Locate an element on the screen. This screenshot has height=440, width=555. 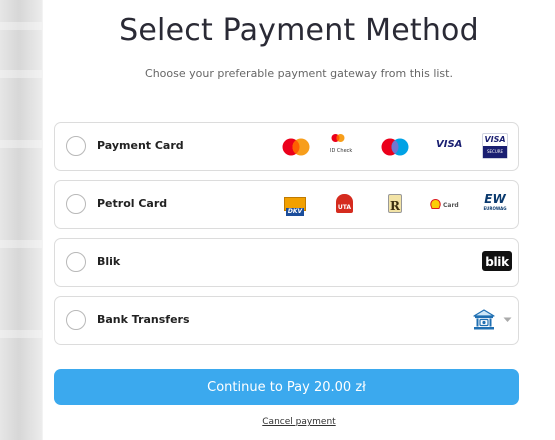
uta-logo: UTA is located at coordinates (344, 203).